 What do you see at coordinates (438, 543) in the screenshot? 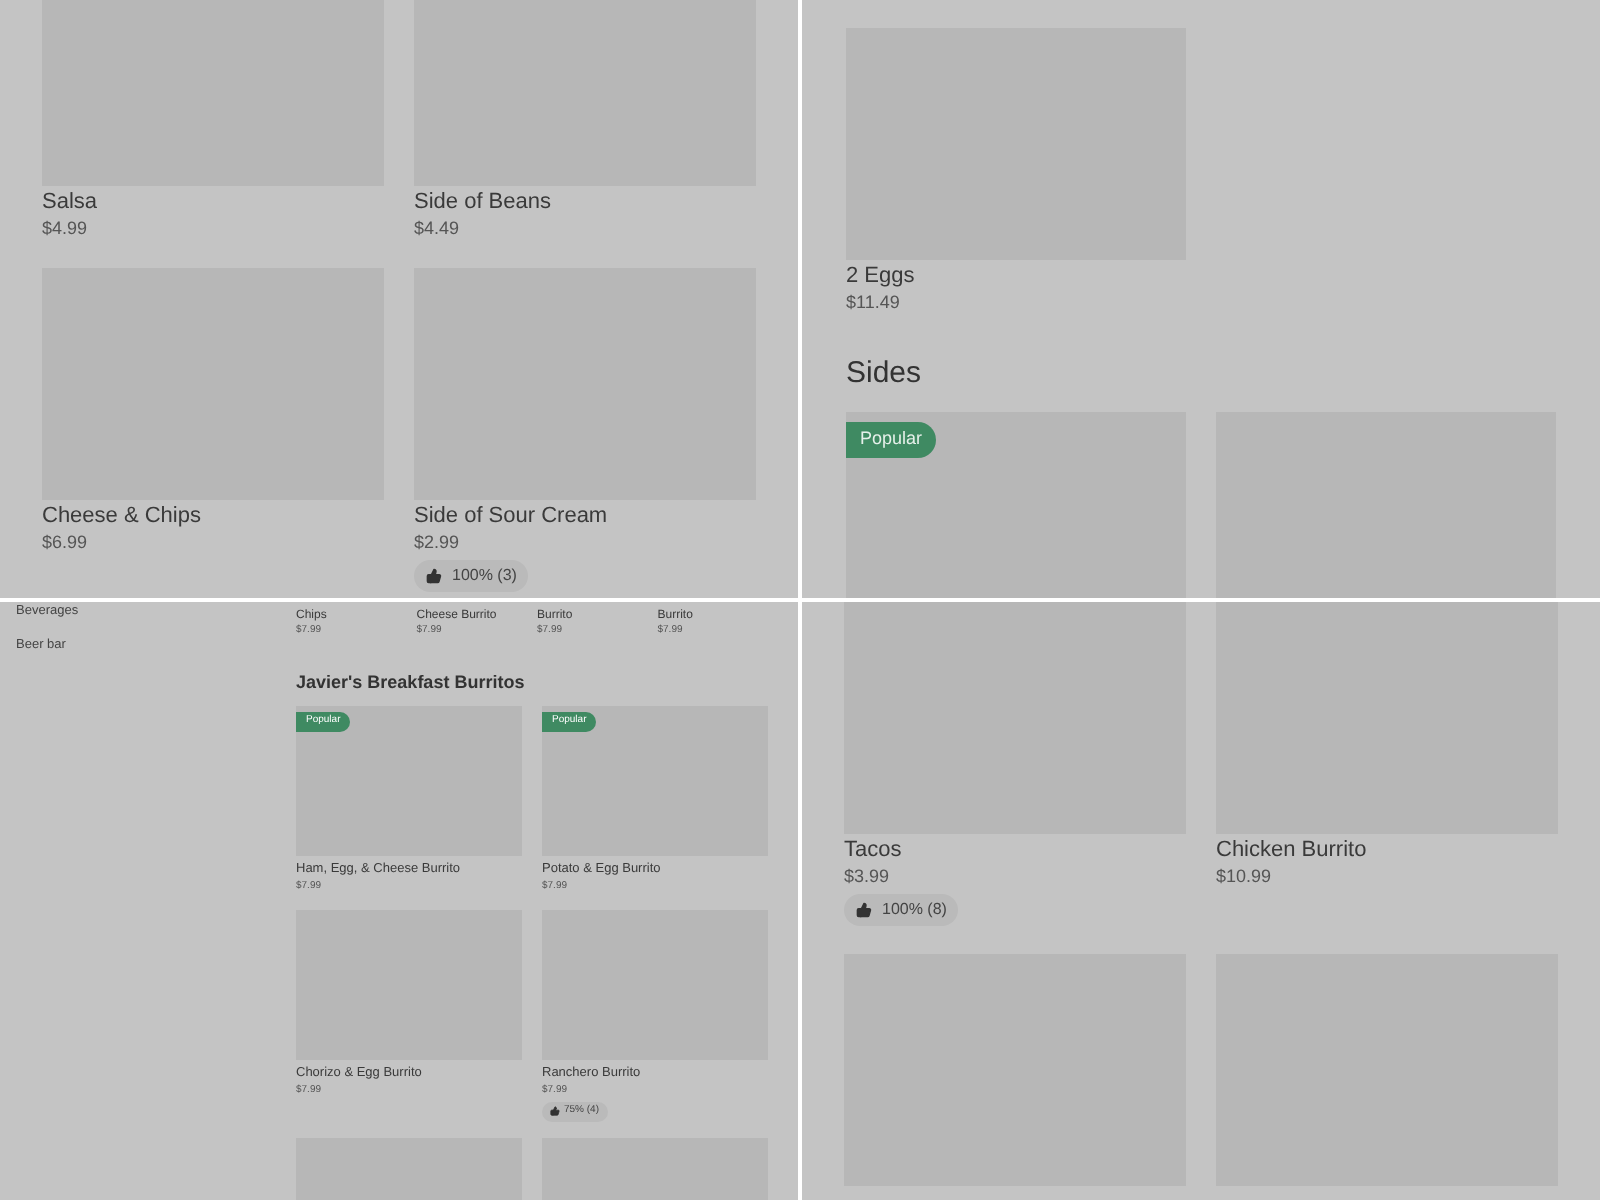
I see `item-price: $2.99` at bounding box center [438, 543].